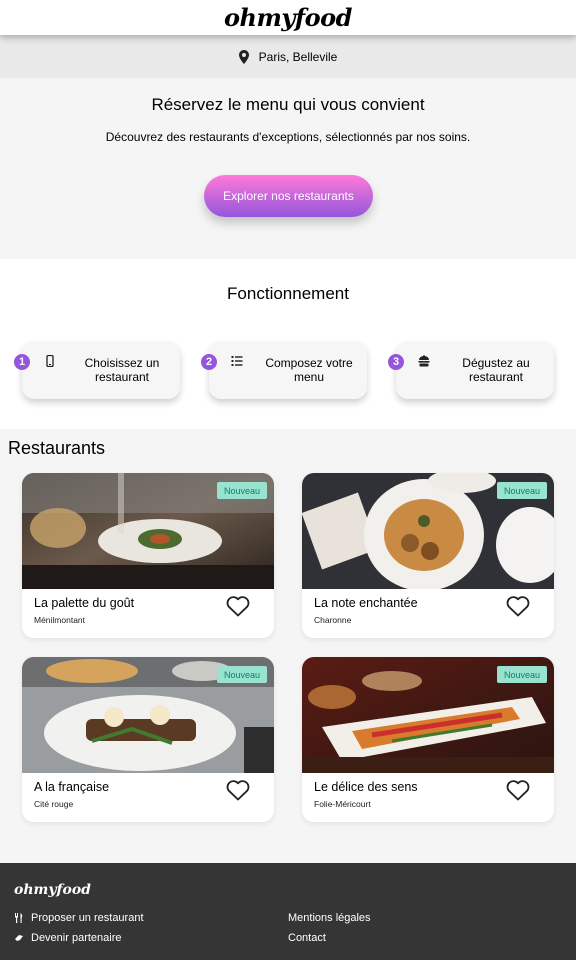  What do you see at coordinates (366, 603) in the screenshot?
I see `restaurant-name: La note enchantée` at bounding box center [366, 603].